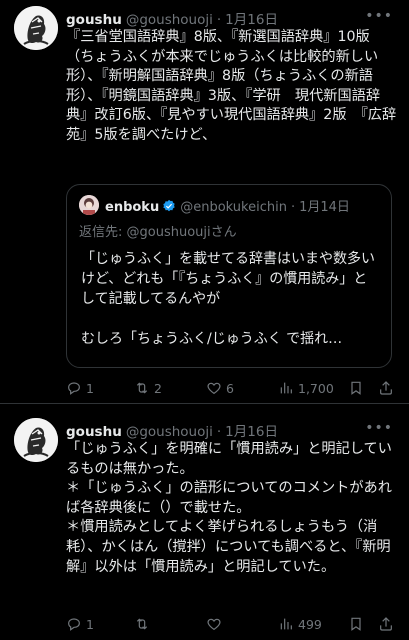 This screenshot has width=409, height=640. Describe the element at coordinates (204, 403) in the screenshot. I see `divider` at that location.